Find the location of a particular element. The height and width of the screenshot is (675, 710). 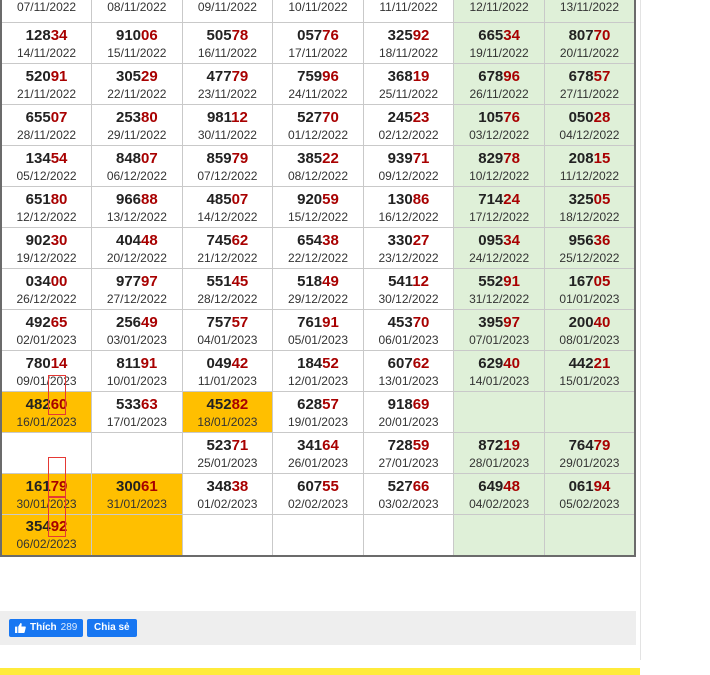

result-number: 05028 is located at coordinates (589, 117).